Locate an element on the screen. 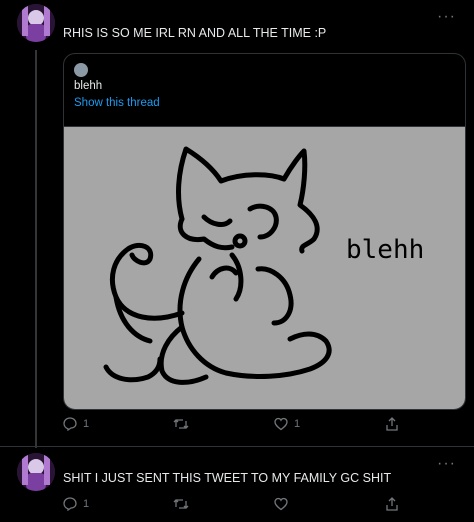 This screenshot has width=474, height=522. quoted-tweet-header is located at coordinates (81, 70).